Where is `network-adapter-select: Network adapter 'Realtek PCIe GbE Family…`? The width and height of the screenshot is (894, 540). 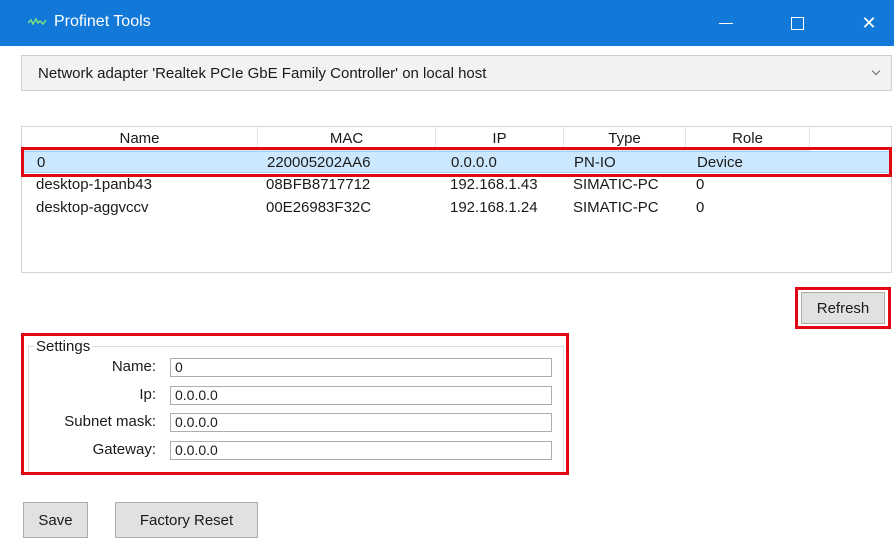 network-adapter-select: Network adapter 'Realtek PCIe GbE Family… is located at coordinates (456, 73).